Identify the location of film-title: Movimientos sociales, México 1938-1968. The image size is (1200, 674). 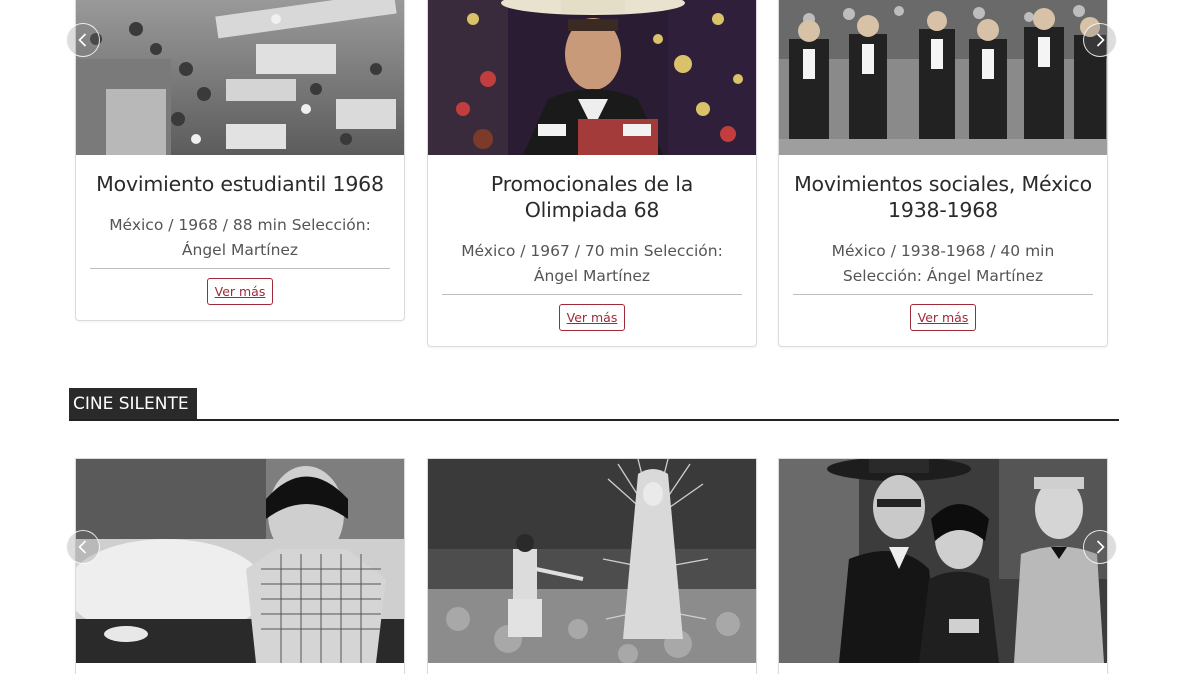
(943, 189).